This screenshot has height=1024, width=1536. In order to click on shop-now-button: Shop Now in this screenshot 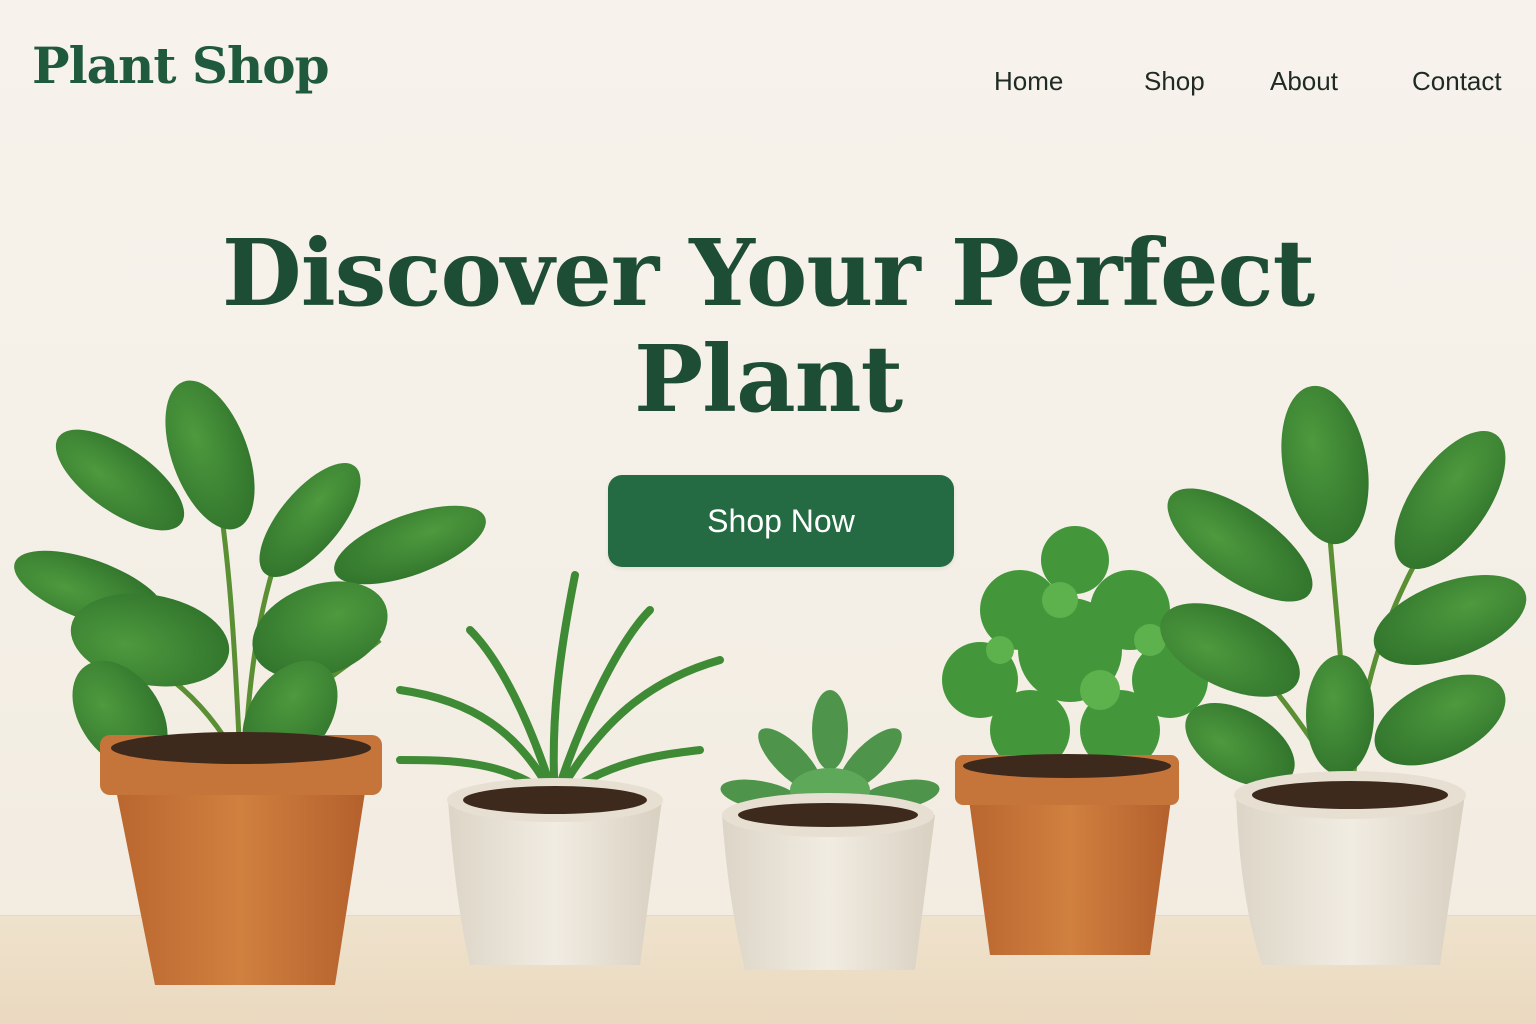, I will do `click(781, 521)`.